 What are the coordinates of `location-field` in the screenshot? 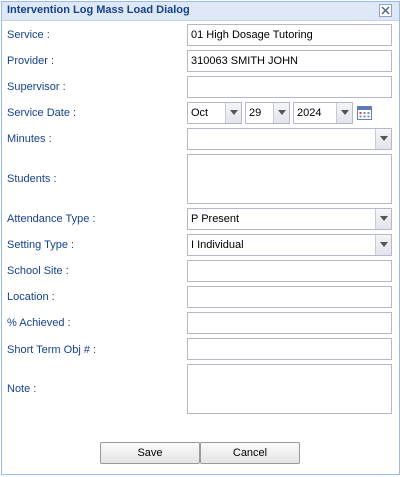 It's located at (289, 297).